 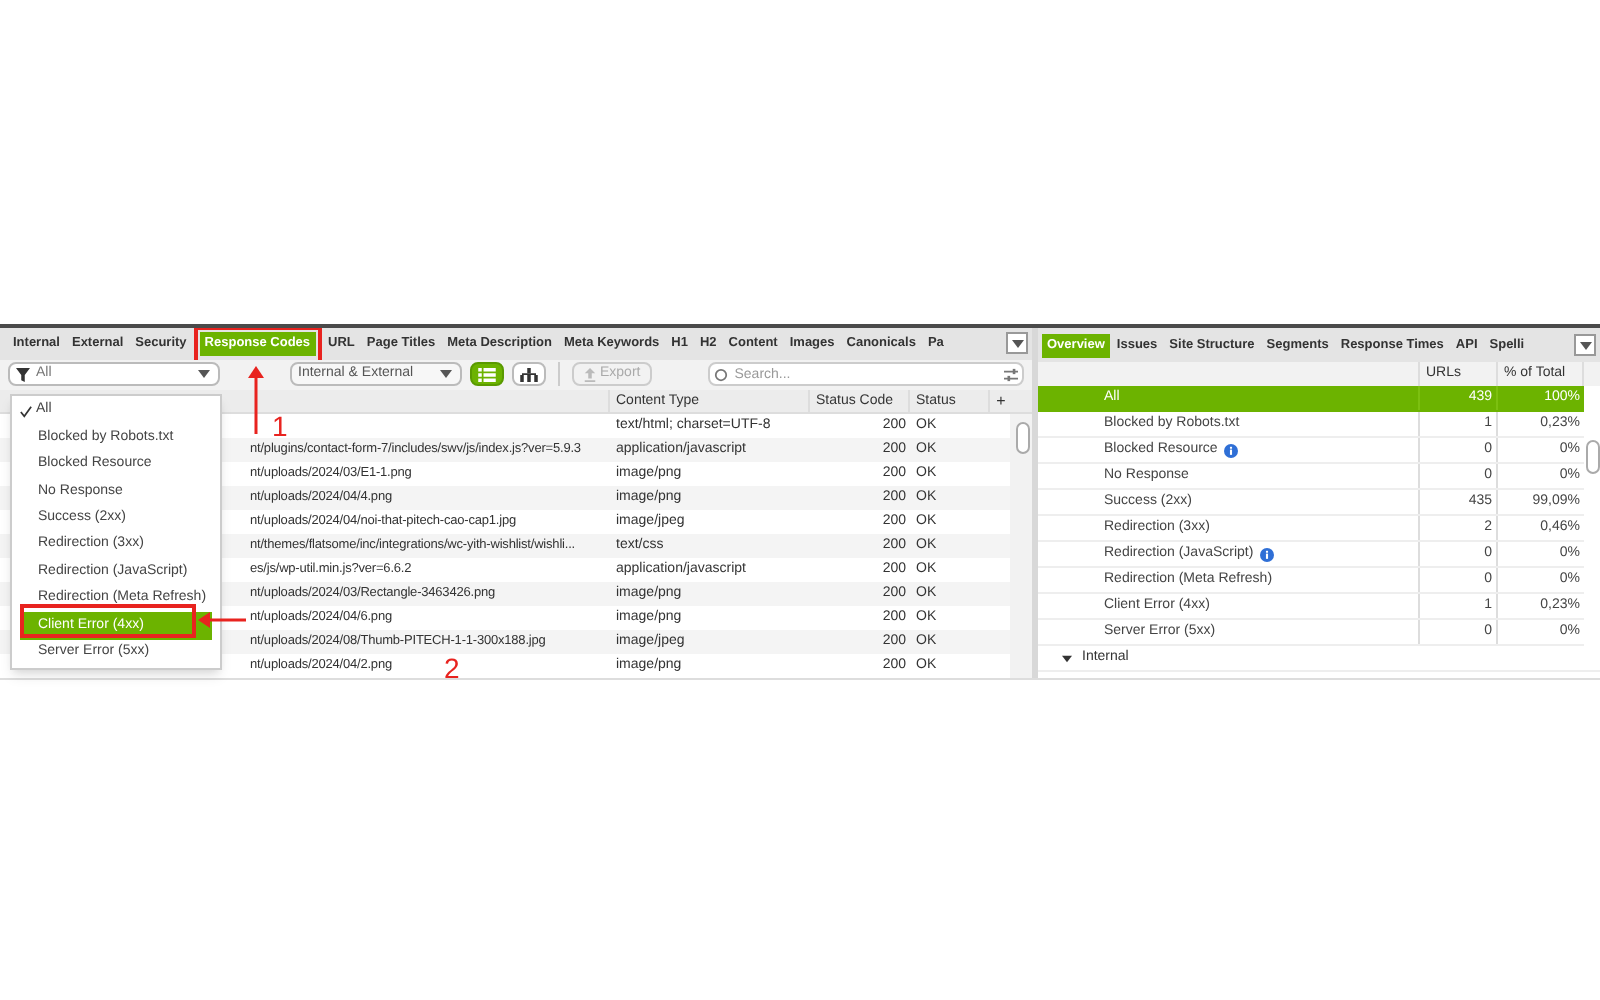 I want to click on list-icon, so click(x=487, y=374).